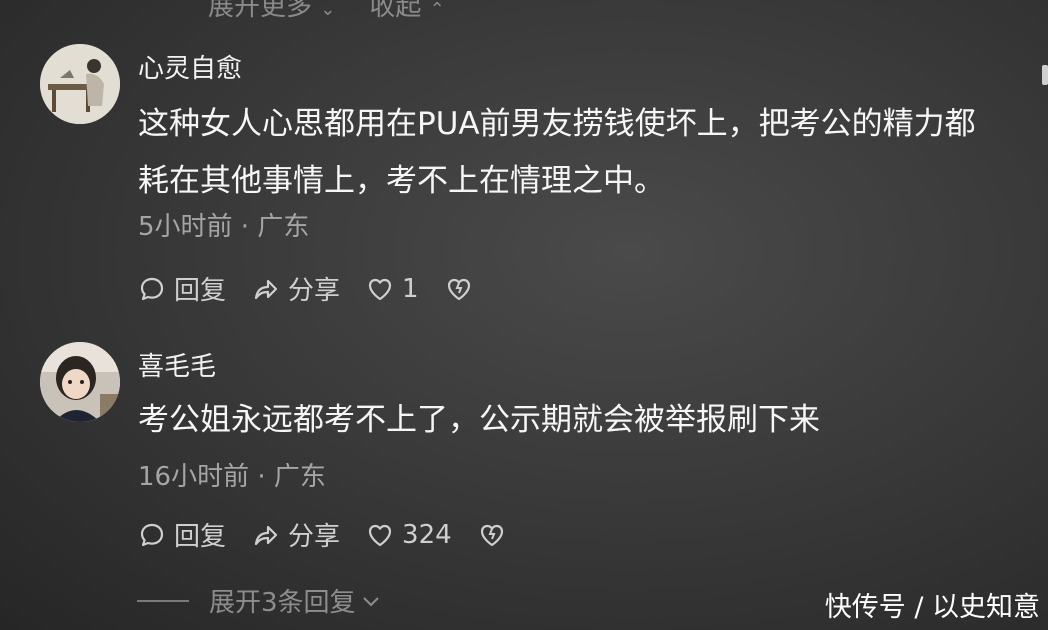 The width and height of the screenshot is (1048, 630). Describe the element at coordinates (1045, 75) in the screenshot. I see `scroll-indicator` at that location.